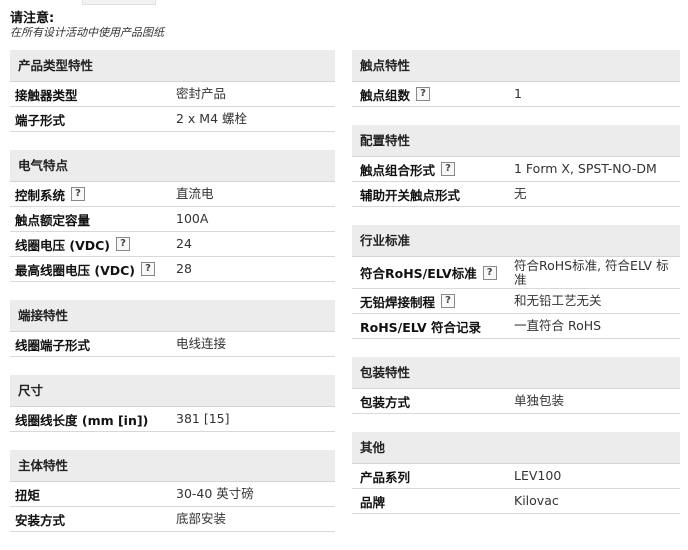 Image resolution: width=688 pixels, height=550 pixels. Describe the element at coordinates (40, 195) in the screenshot. I see `spec-label: 控制系统` at that location.